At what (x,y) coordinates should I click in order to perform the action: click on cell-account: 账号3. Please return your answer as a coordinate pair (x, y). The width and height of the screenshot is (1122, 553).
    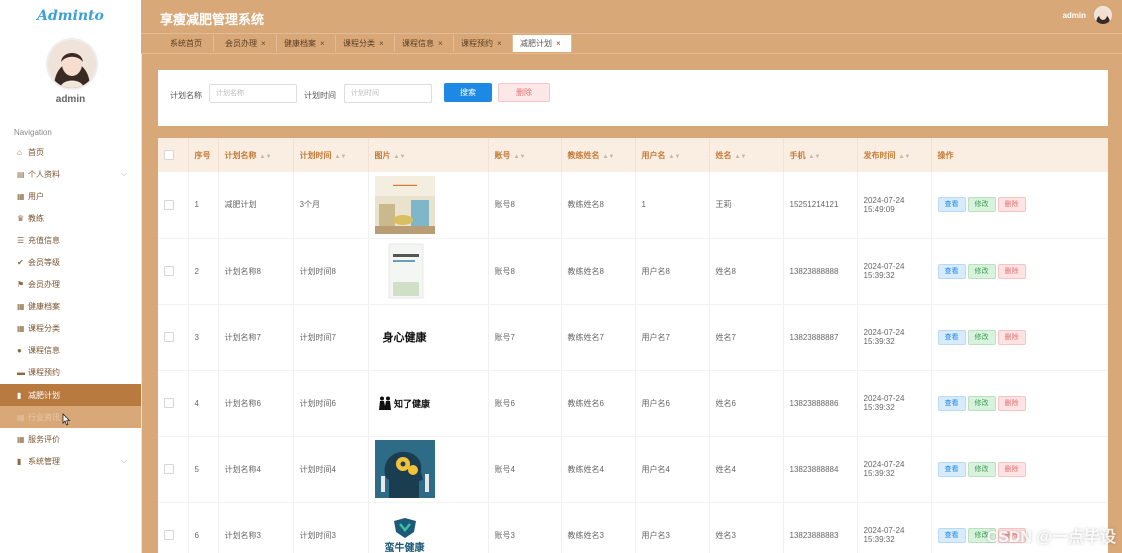
    Looking at the image, I should click on (525, 527).